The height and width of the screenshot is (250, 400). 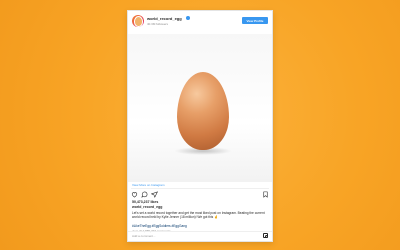 What do you see at coordinates (200, 188) in the screenshot?
I see `divider` at bounding box center [200, 188].